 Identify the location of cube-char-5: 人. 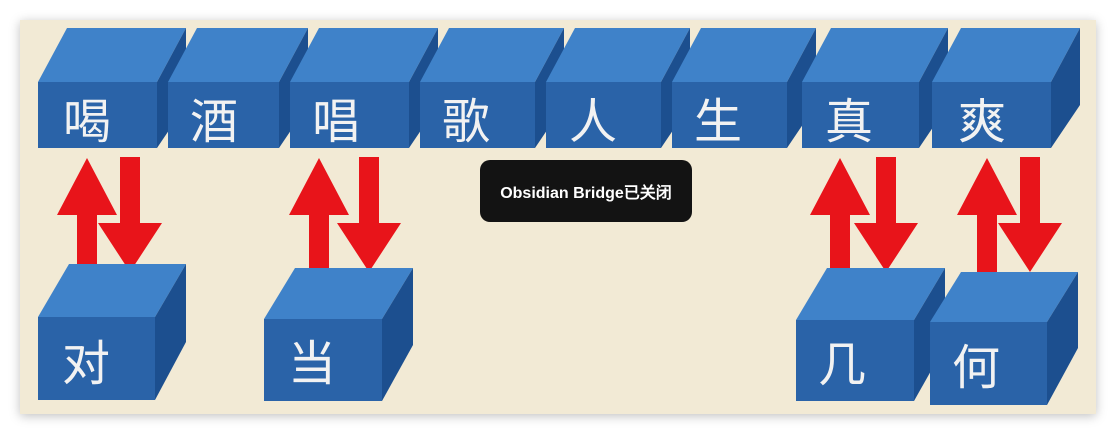
(593, 122).